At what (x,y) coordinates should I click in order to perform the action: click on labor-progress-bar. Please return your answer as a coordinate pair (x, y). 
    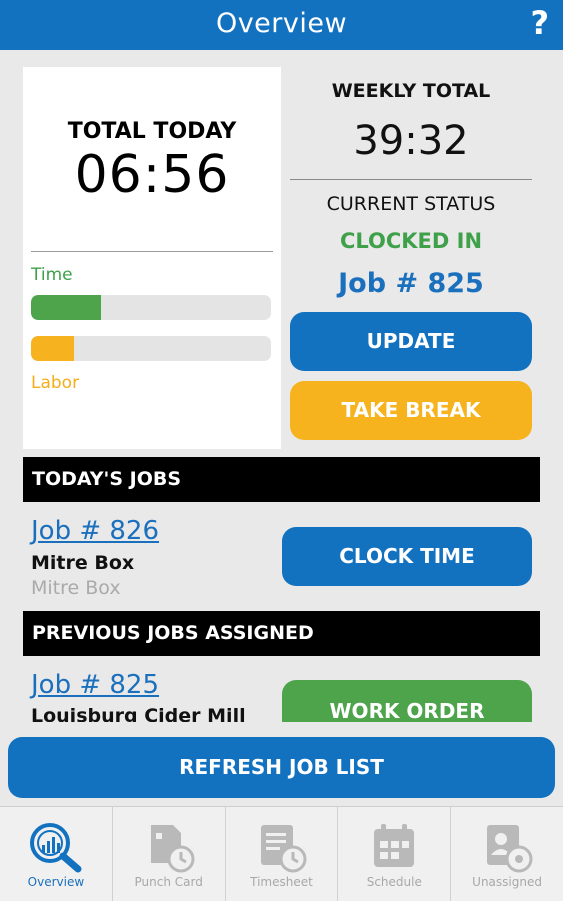
    Looking at the image, I should click on (151, 348).